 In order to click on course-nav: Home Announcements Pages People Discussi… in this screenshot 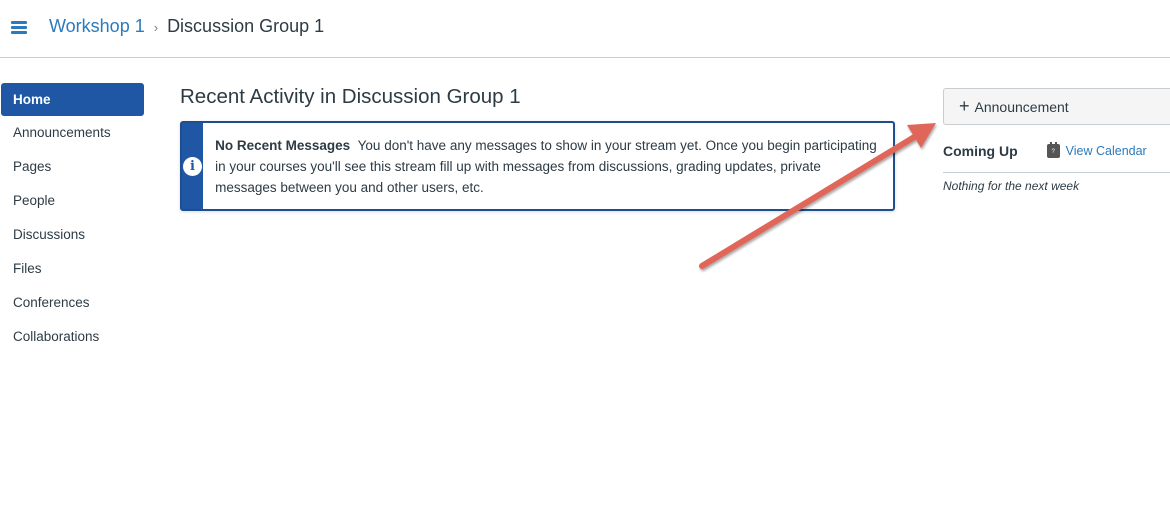, I will do `click(72, 218)`.